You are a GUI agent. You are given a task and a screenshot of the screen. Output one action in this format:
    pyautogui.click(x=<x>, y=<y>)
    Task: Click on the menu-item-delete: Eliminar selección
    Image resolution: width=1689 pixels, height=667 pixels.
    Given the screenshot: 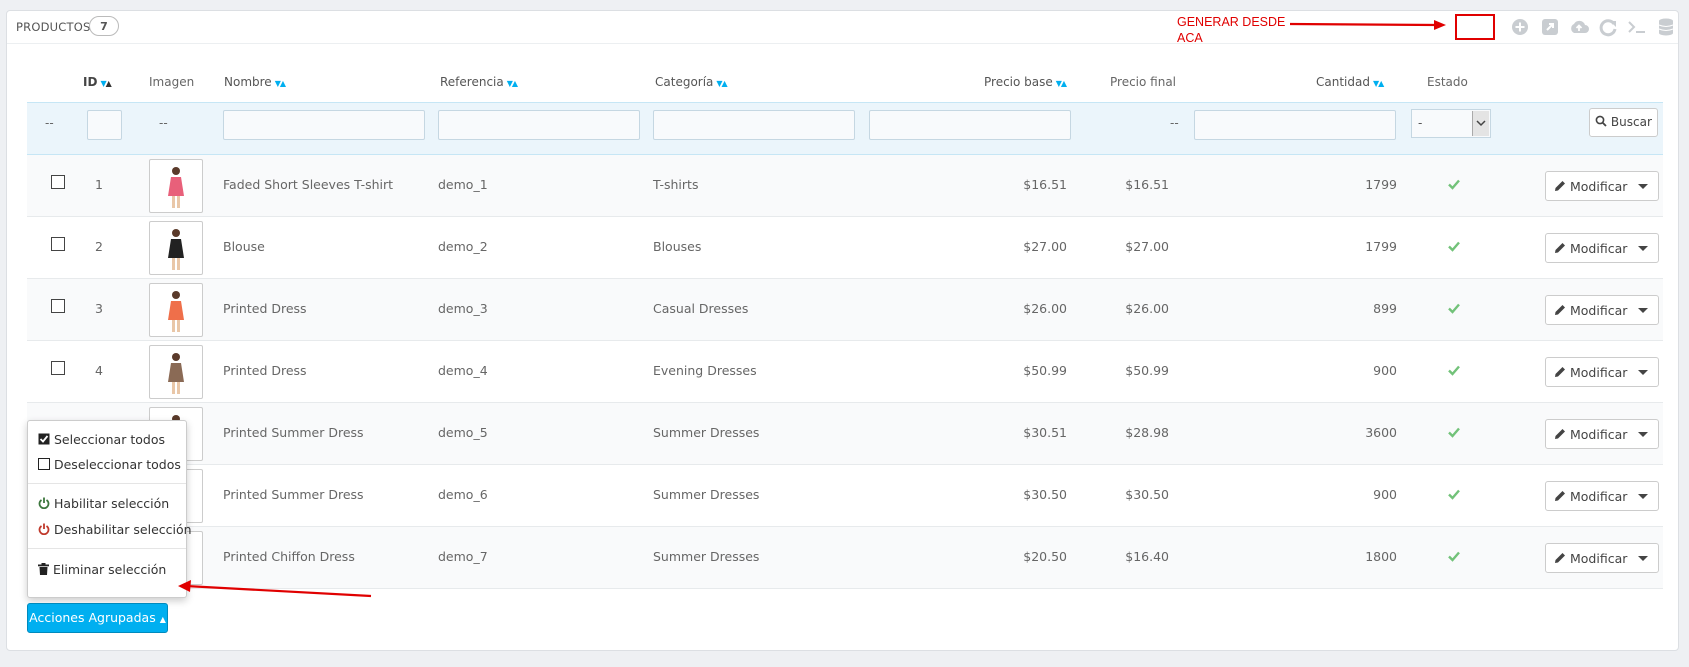 What is the action you would take?
    pyautogui.click(x=102, y=569)
    